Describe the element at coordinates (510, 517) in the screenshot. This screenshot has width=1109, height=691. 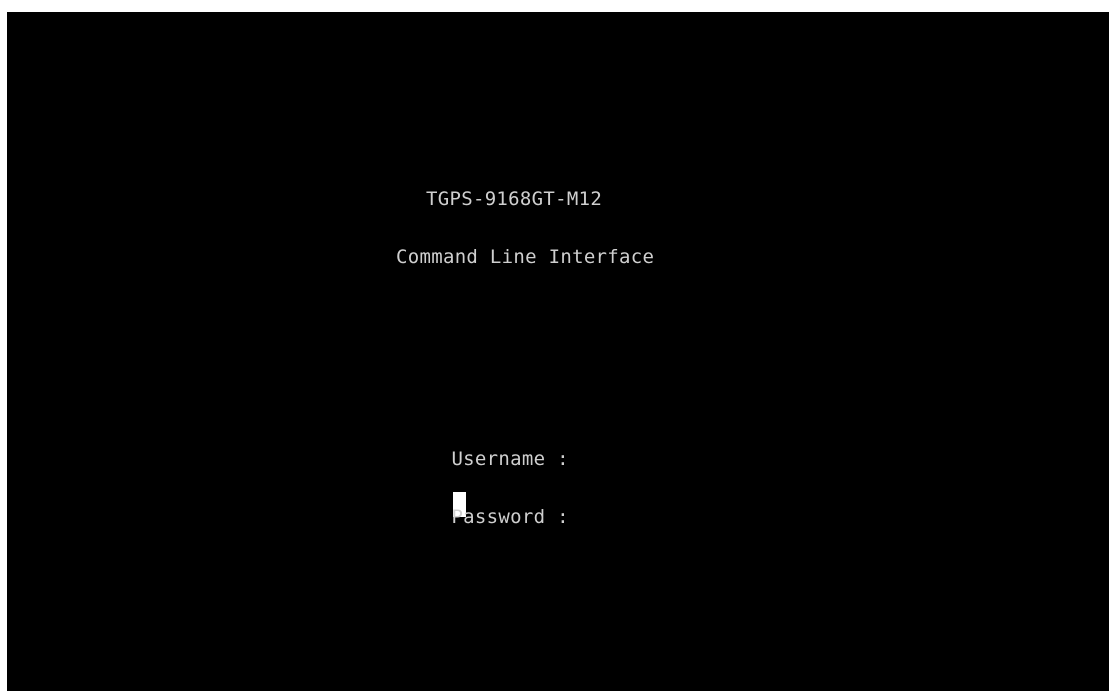
I see `password-label: Password :` at that location.